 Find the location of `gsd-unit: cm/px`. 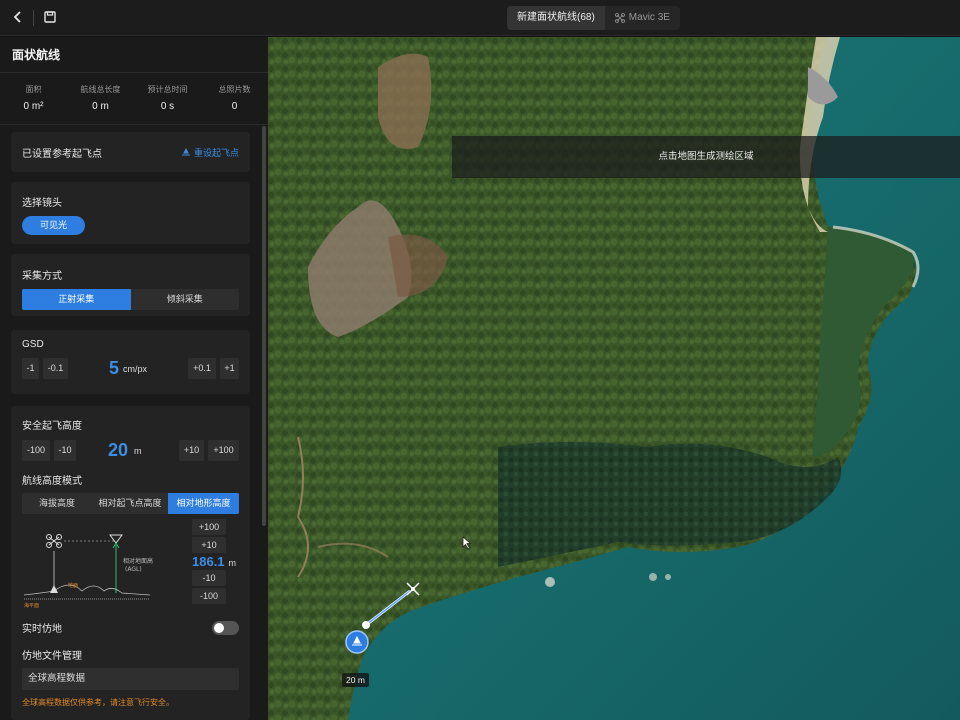

gsd-unit: cm/px is located at coordinates (135, 368).